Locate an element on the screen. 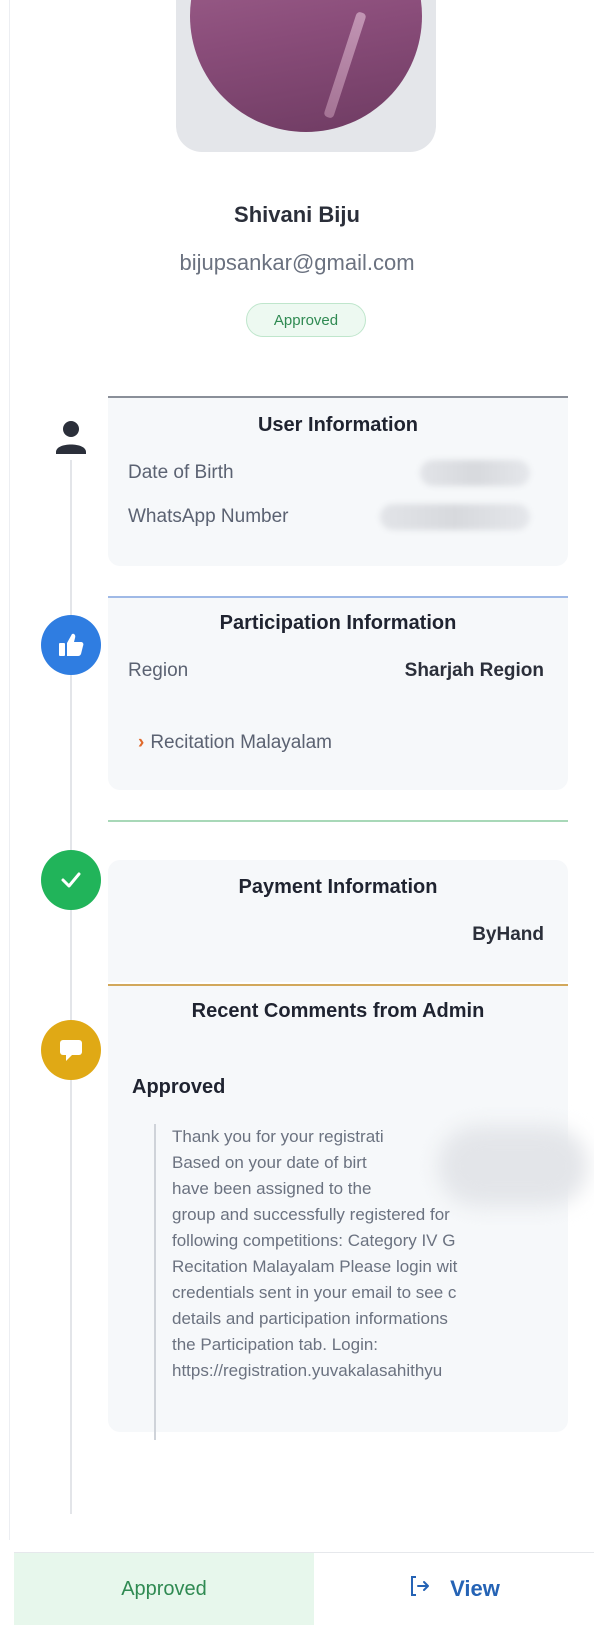  bottom-action-bar: Approved View is located at coordinates (304, 1588).